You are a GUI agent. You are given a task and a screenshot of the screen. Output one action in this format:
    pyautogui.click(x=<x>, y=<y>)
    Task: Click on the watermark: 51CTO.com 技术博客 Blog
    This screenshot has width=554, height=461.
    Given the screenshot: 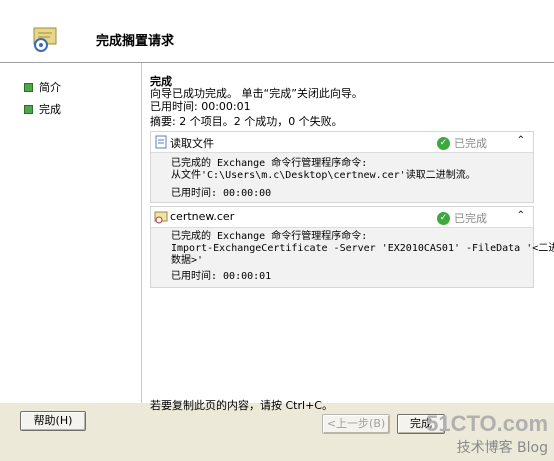 What is the action you would take?
    pyautogui.click(x=487, y=434)
    